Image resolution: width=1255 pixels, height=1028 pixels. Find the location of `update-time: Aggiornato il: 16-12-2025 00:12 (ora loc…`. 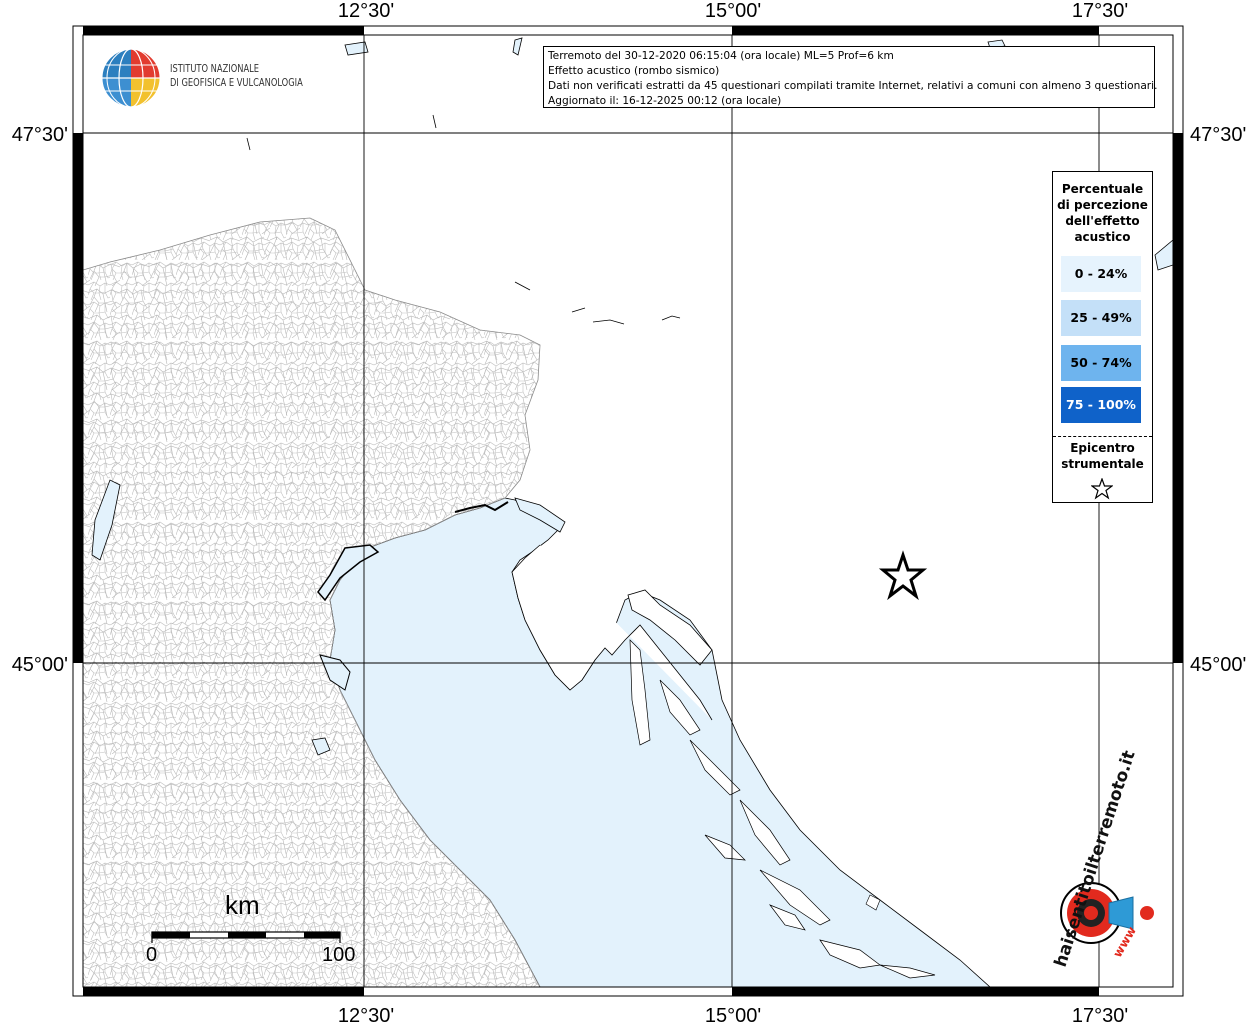

update-time: Aggiornato il: 16-12-2025 00:12 (ora loc… is located at coordinates (665, 101).